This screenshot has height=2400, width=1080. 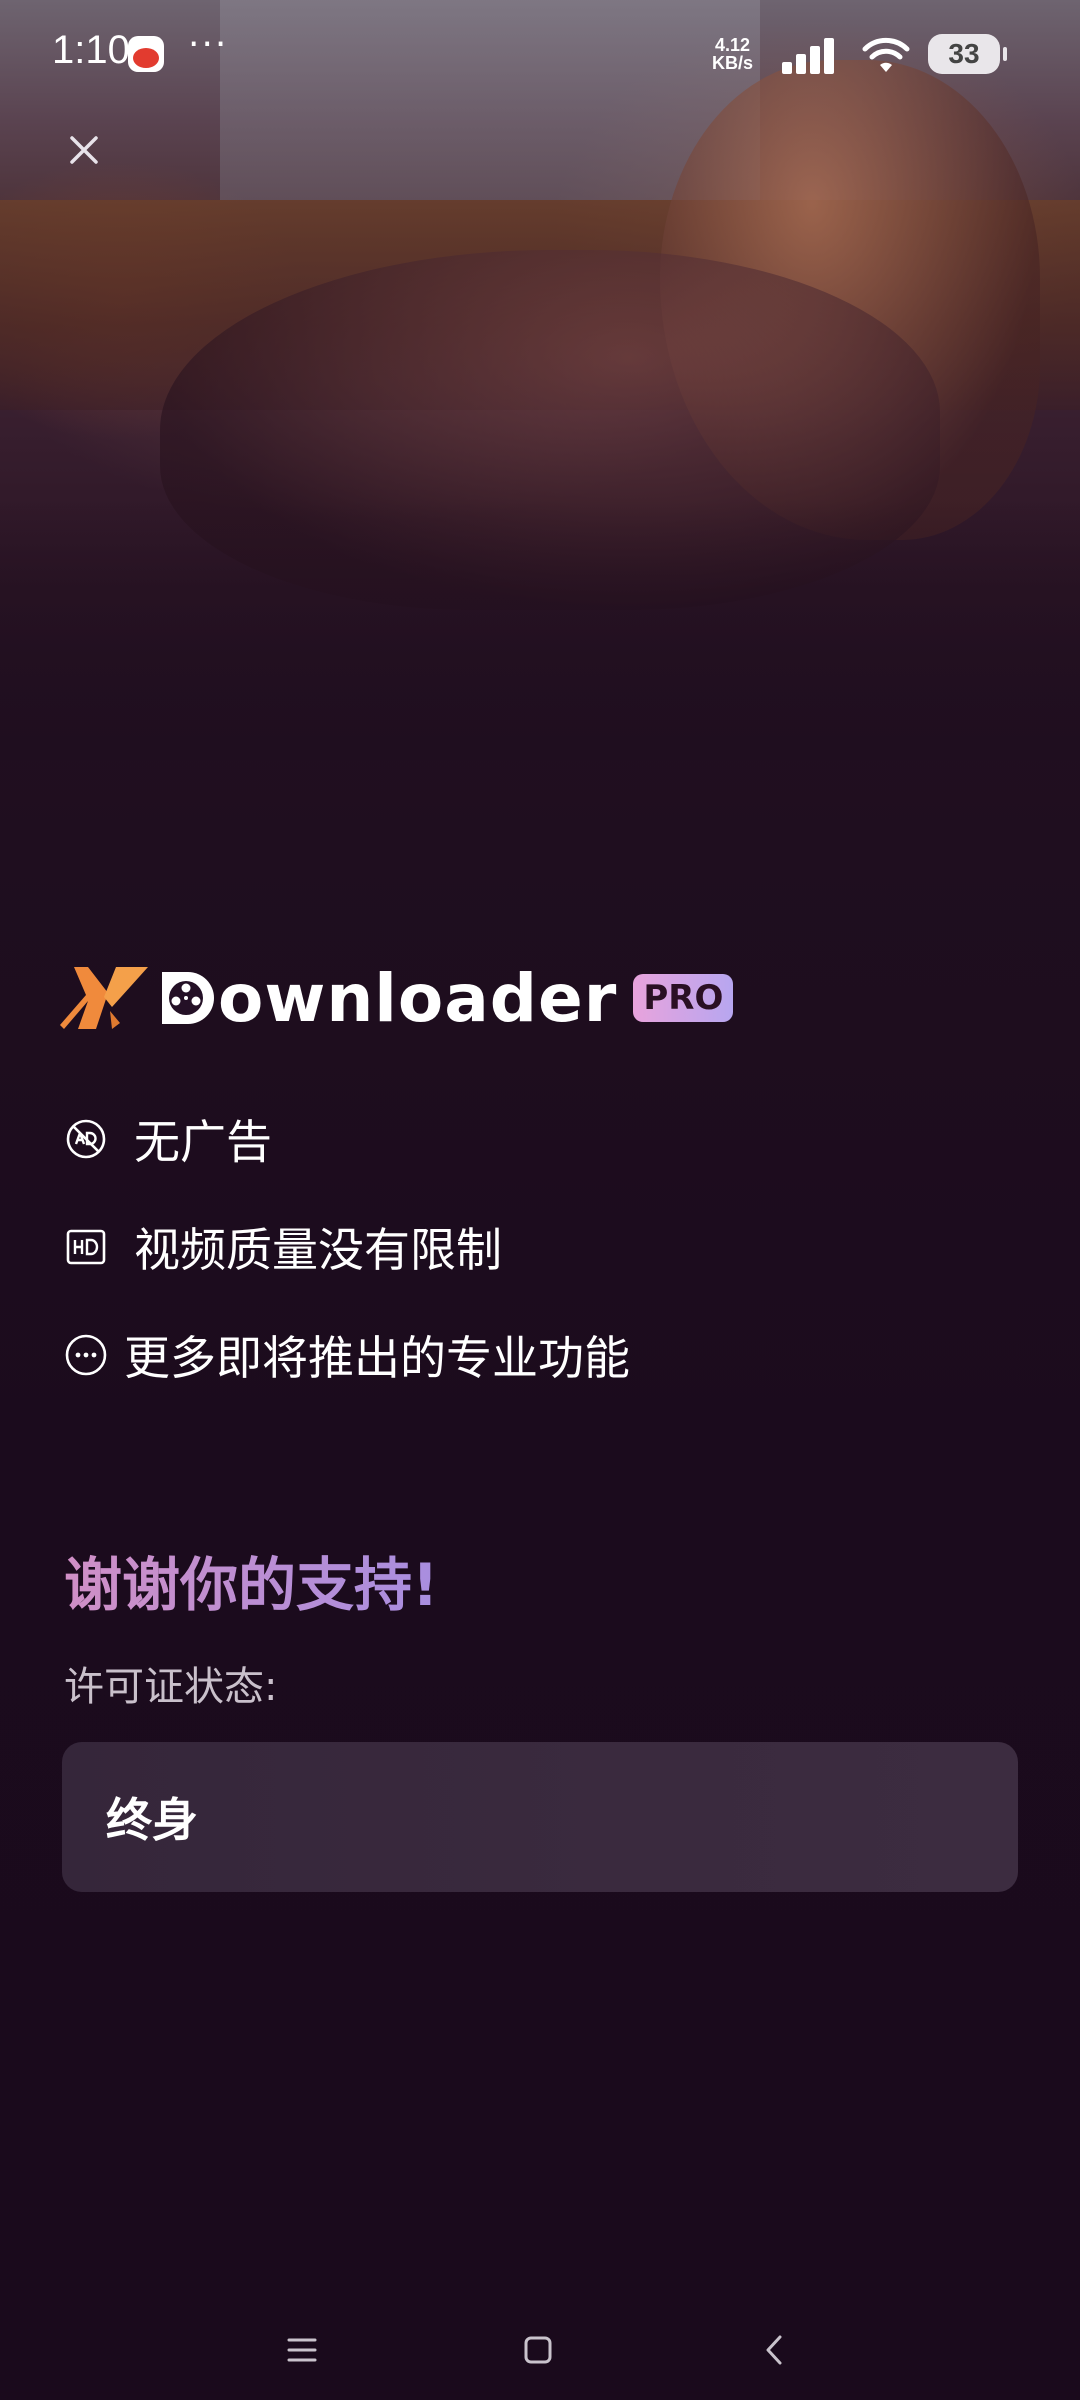 I want to click on wifi-icon, so click(x=886, y=54).